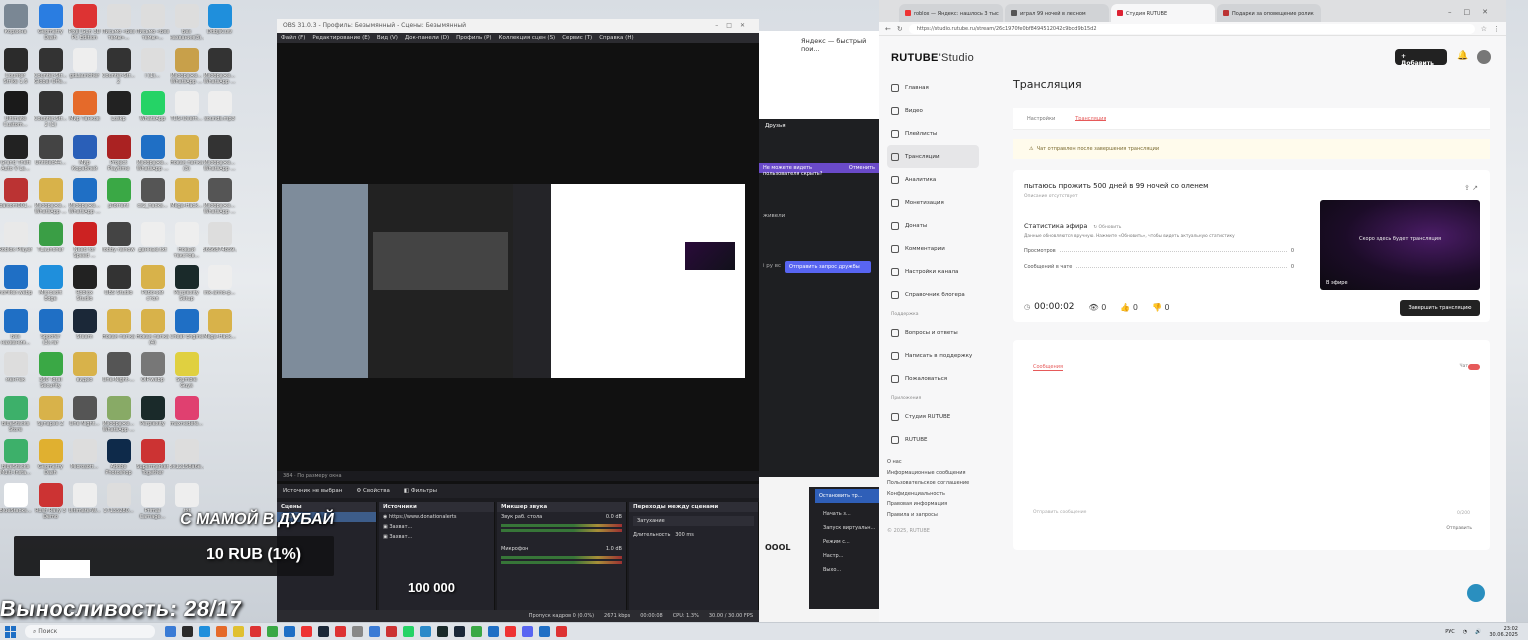 This screenshot has width=1528, height=640. What do you see at coordinates (1107, 227) in the screenshot?
I see `stats-refresh-button: ↻ Обновить` at bounding box center [1107, 227].